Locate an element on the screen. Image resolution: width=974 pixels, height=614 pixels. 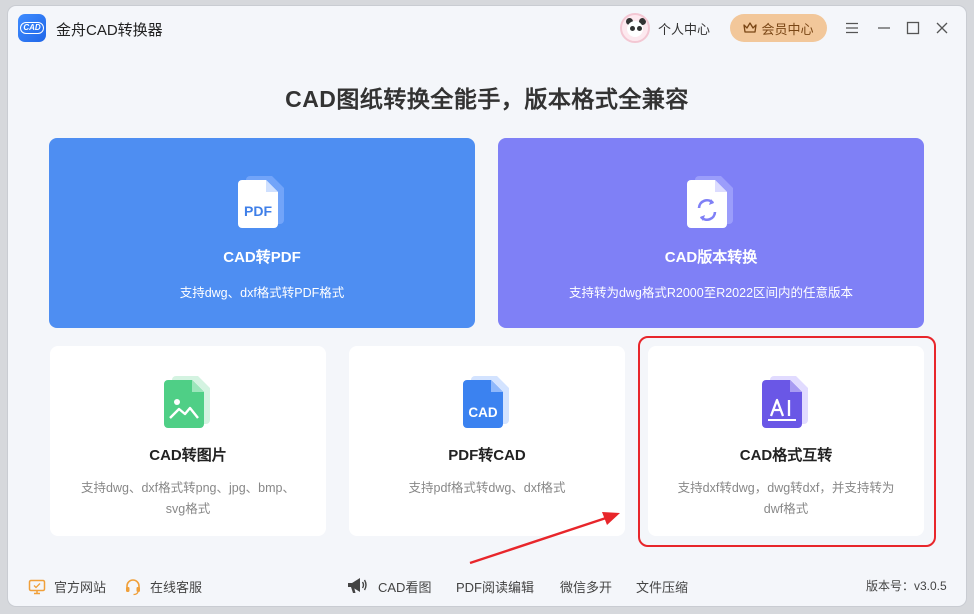
card-description: 支持dwg、dxf格式转png、jpg、bmp、svg格式 is located at coordinates (188, 498).